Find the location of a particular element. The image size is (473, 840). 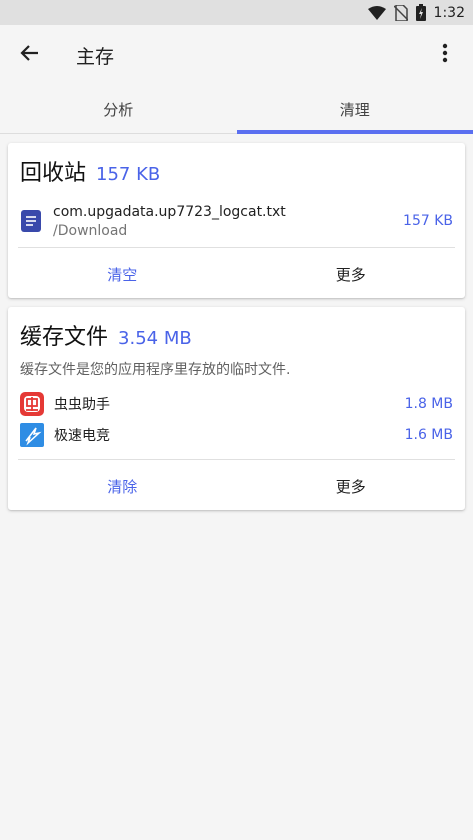

app-cache-size: 1.6 MB is located at coordinates (428, 435).